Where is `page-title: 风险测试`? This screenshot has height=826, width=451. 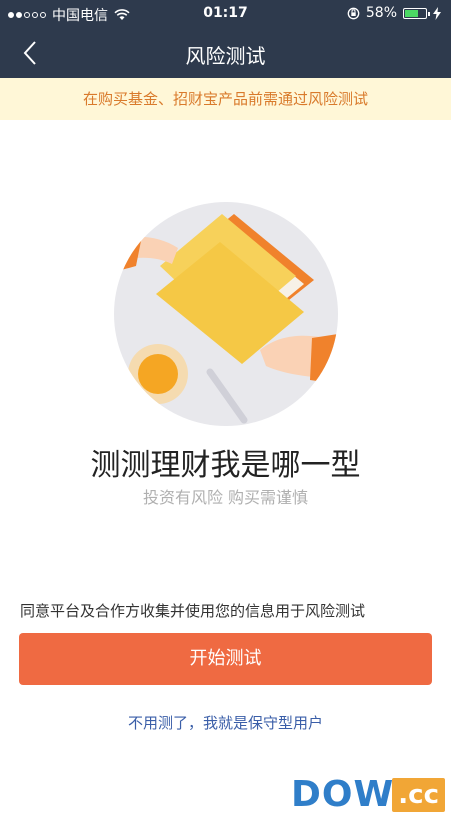 page-title: 风险测试 is located at coordinates (225, 56).